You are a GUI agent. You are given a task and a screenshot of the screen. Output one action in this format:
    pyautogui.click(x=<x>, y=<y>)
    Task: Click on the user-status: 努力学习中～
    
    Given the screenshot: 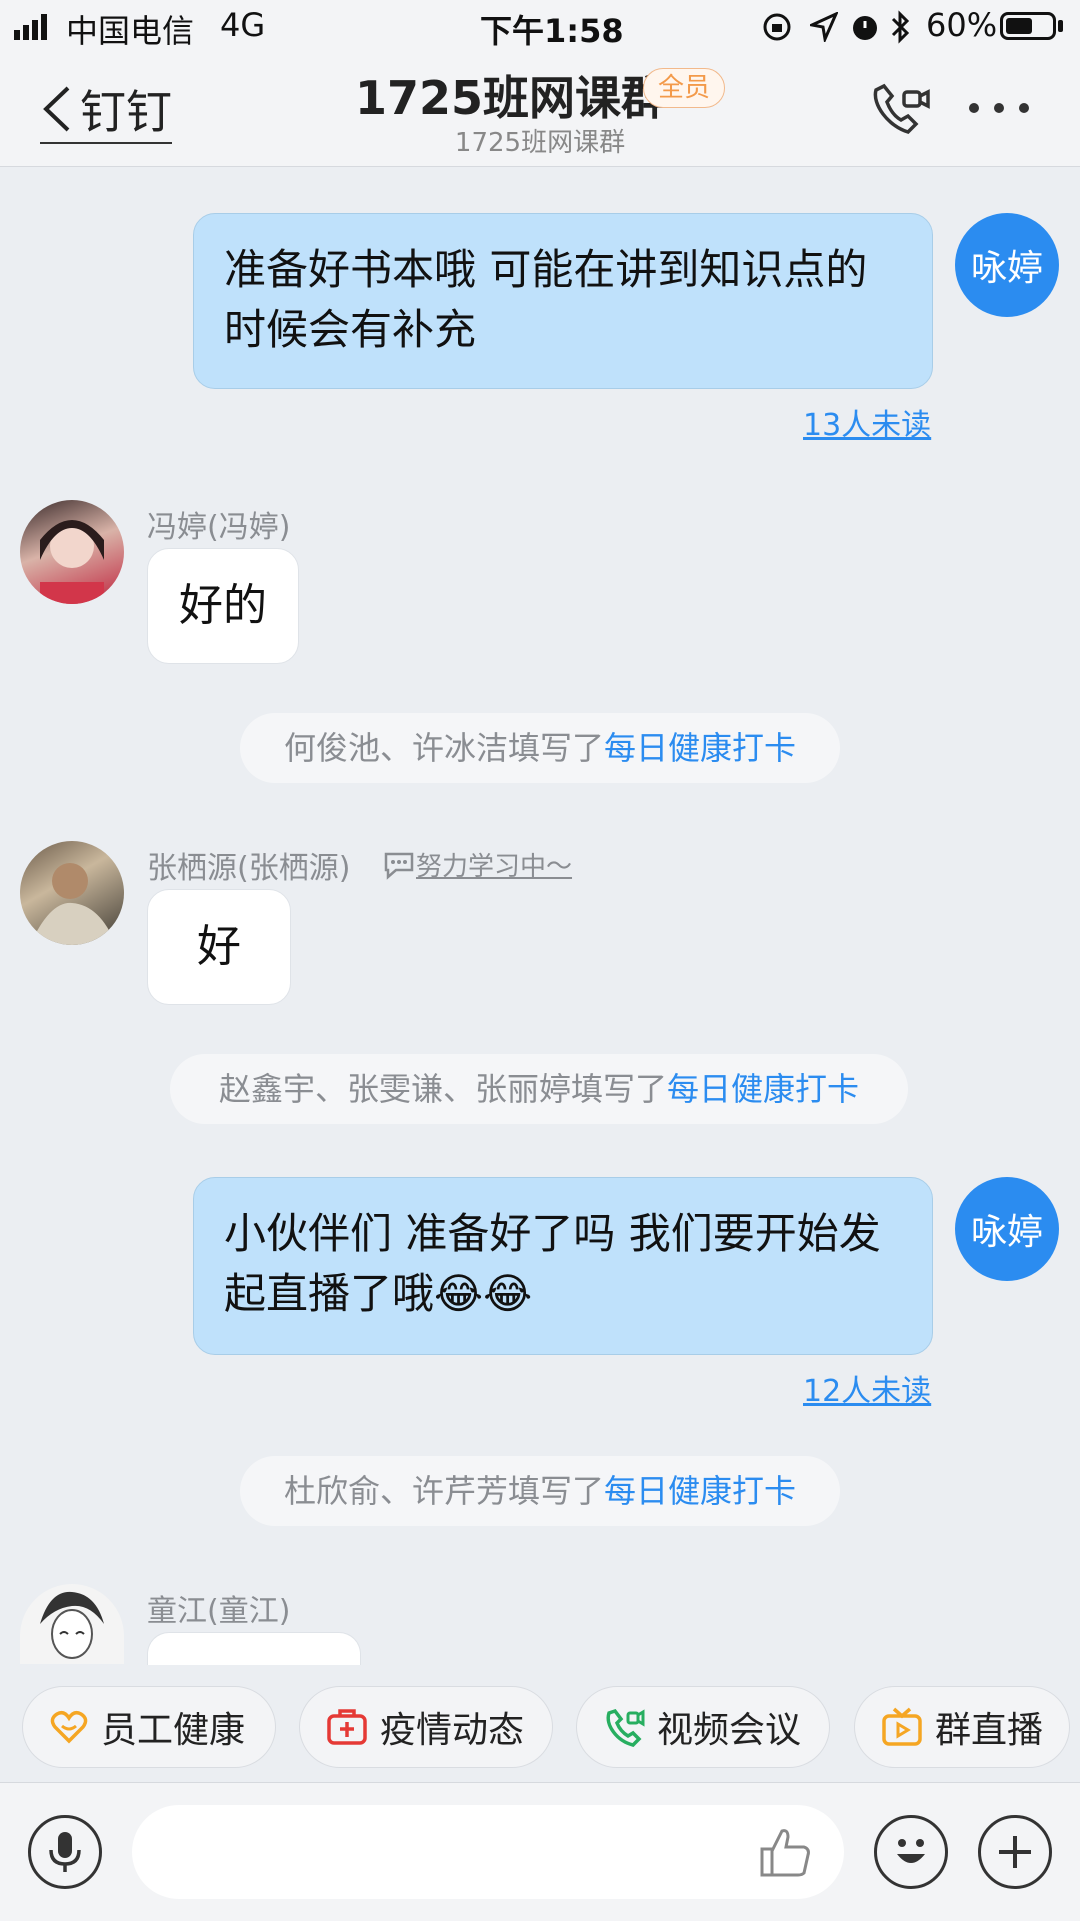 What is the action you would take?
    pyautogui.click(x=477, y=864)
    